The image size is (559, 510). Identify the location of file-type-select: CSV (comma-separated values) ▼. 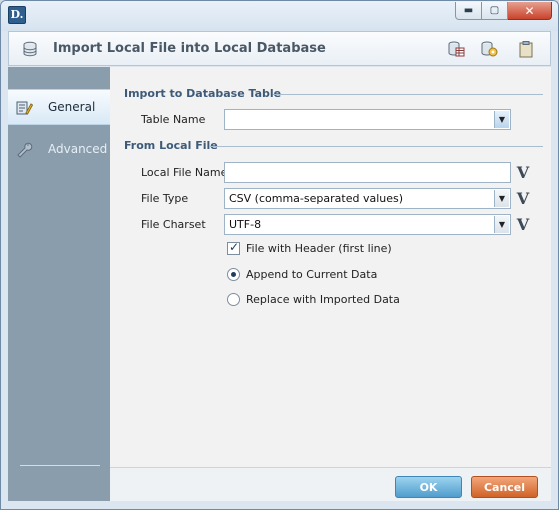
(367, 198).